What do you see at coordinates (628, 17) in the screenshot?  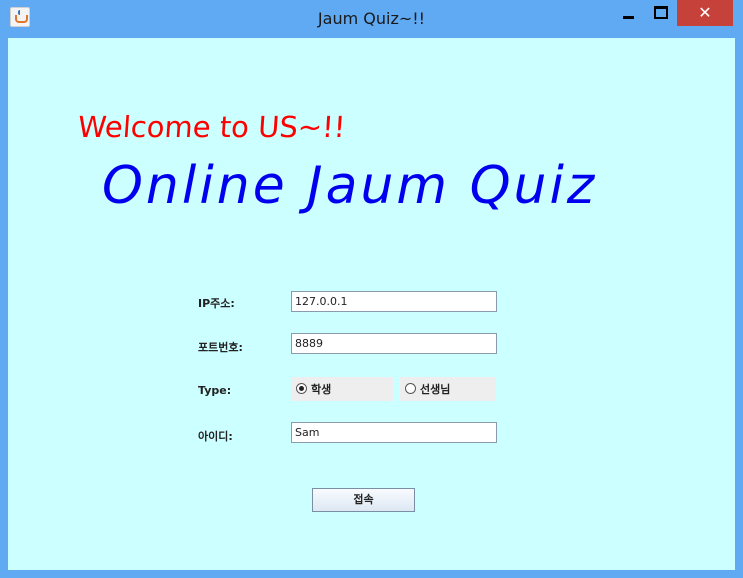 I see `minimize-icon` at bounding box center [628, 17].